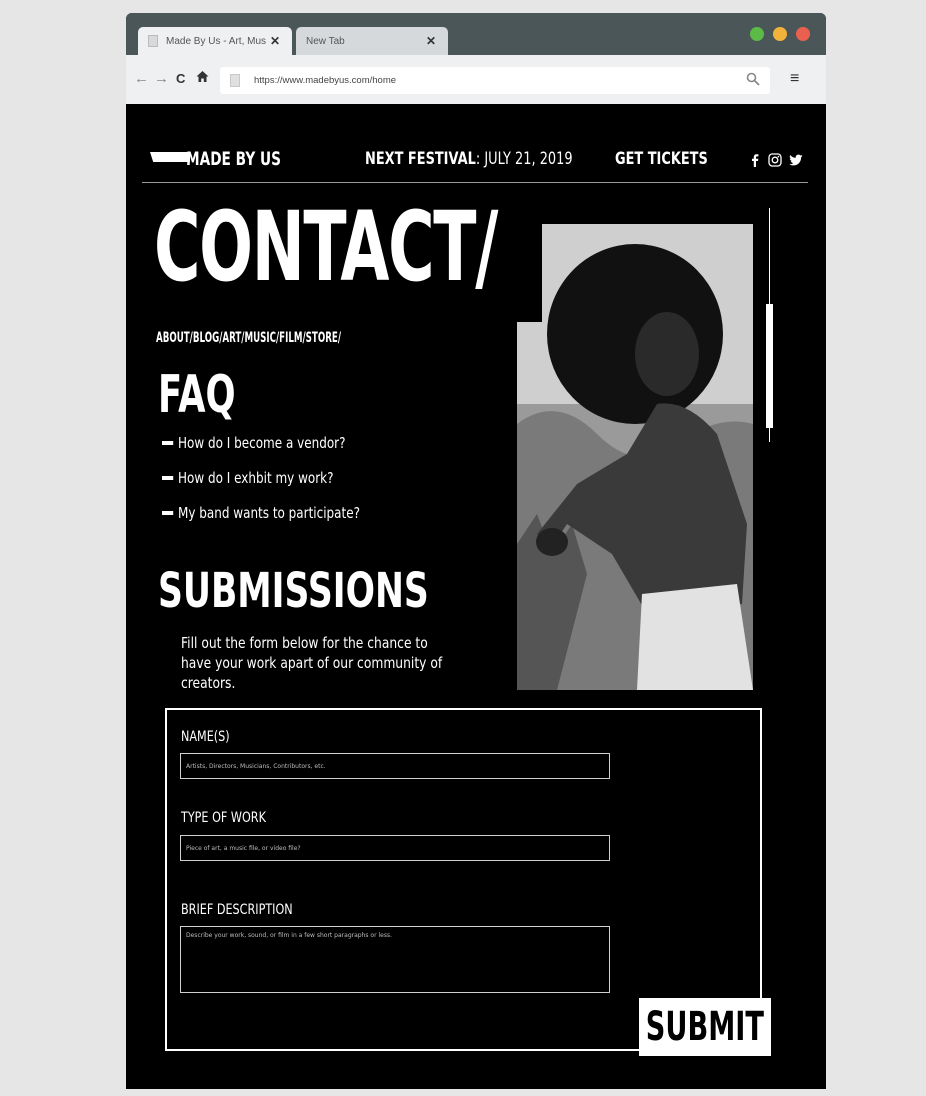  Describe the element at coordinates (141, 79) in the screenshot. I see `back-arrow-icon: ←` at that location.